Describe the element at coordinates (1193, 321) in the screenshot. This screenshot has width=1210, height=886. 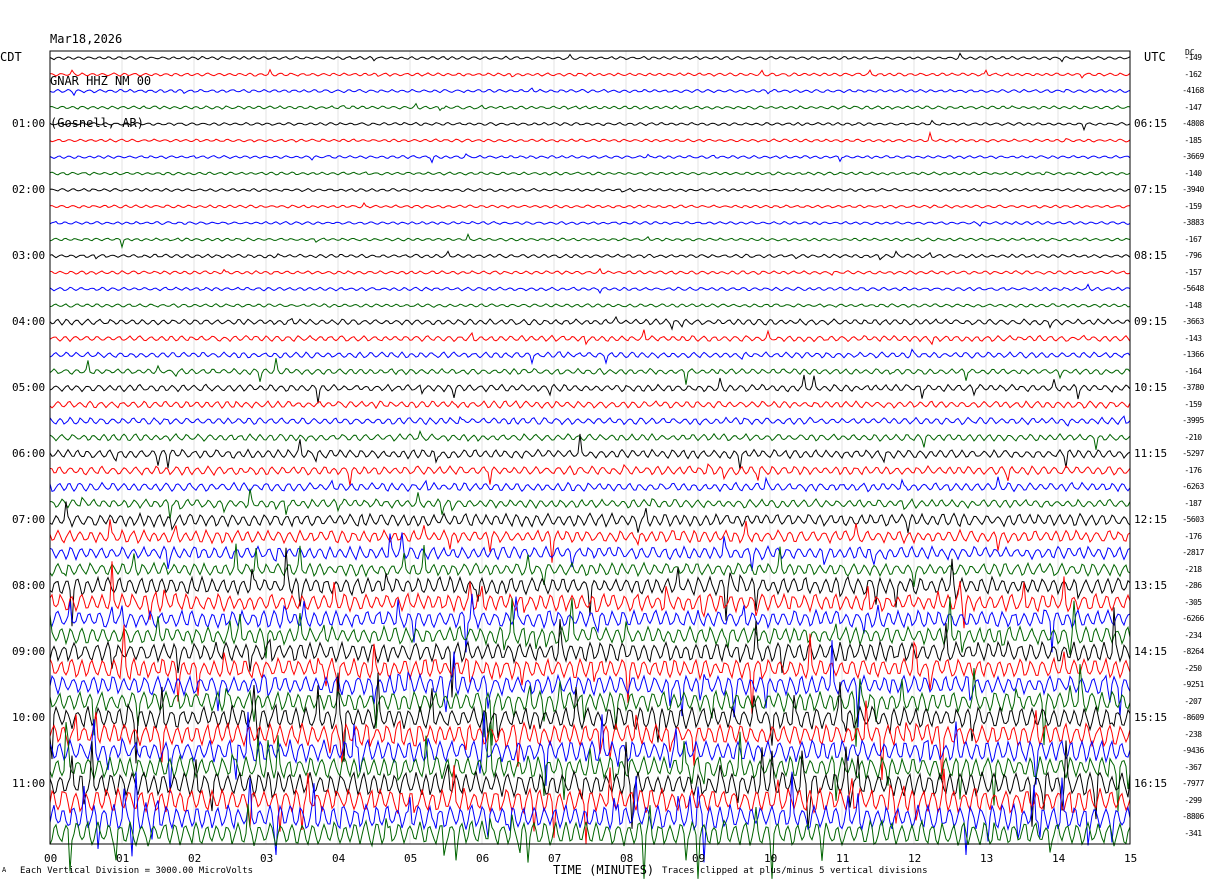
I see `dc-offset-label: -3663` at that location.